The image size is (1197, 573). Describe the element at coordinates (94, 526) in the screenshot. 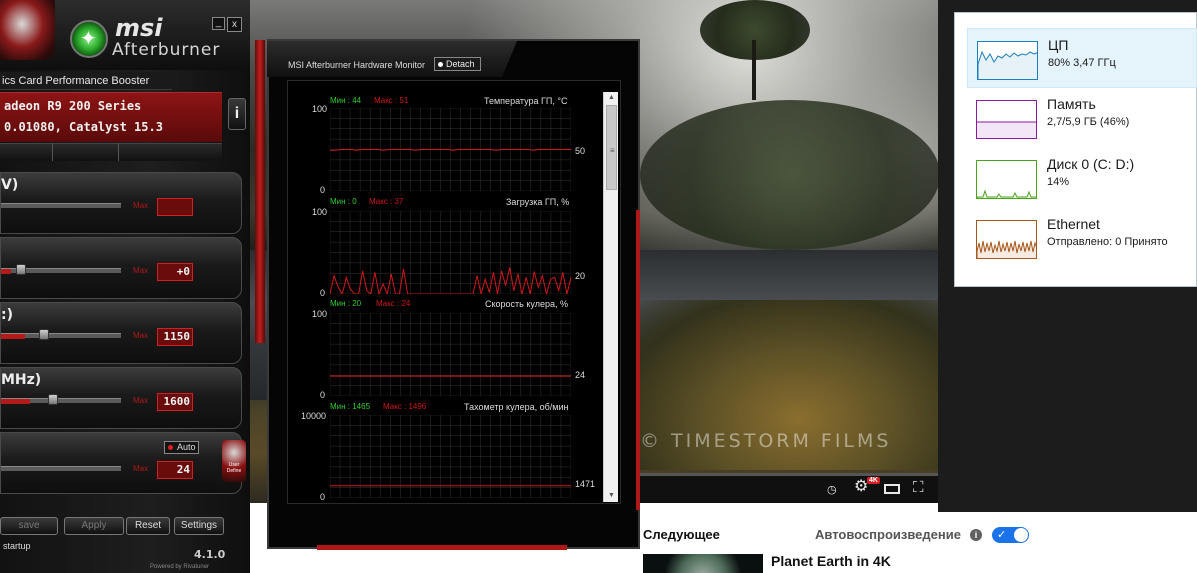

I see `apply-button: Apply` at that location.